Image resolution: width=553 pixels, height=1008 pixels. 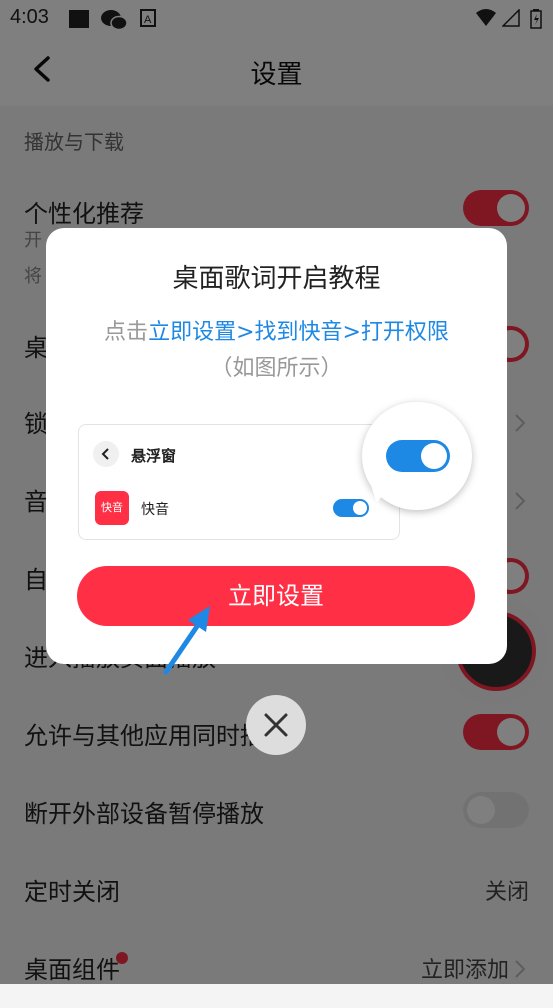 I want to click on dialog-description: 点击立即设置>找到快音>打开权限, so click(x=276, y=330).